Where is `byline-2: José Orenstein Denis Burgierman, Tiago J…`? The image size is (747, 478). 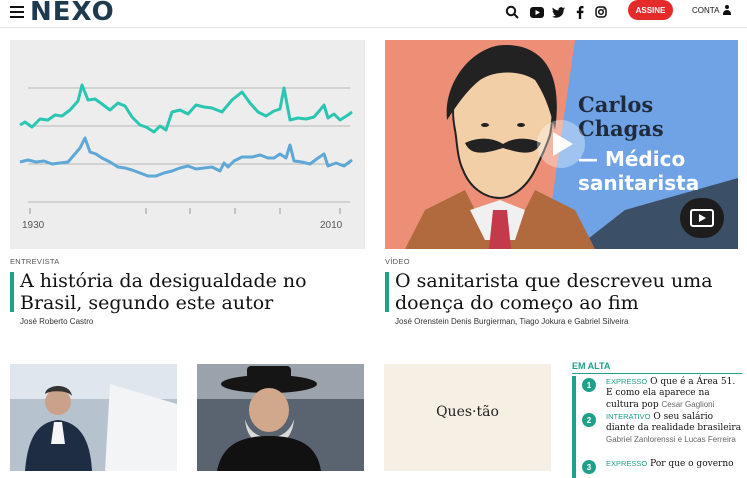 byline-2: José Orenstein Denis Burgierman, Tiago J… is located at coordinates (511, 321).